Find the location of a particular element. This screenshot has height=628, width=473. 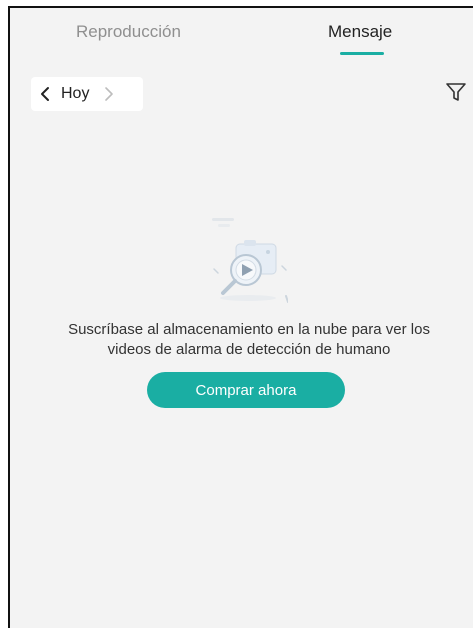

date-navigator: Hoy is located at coordinates (87, 94).